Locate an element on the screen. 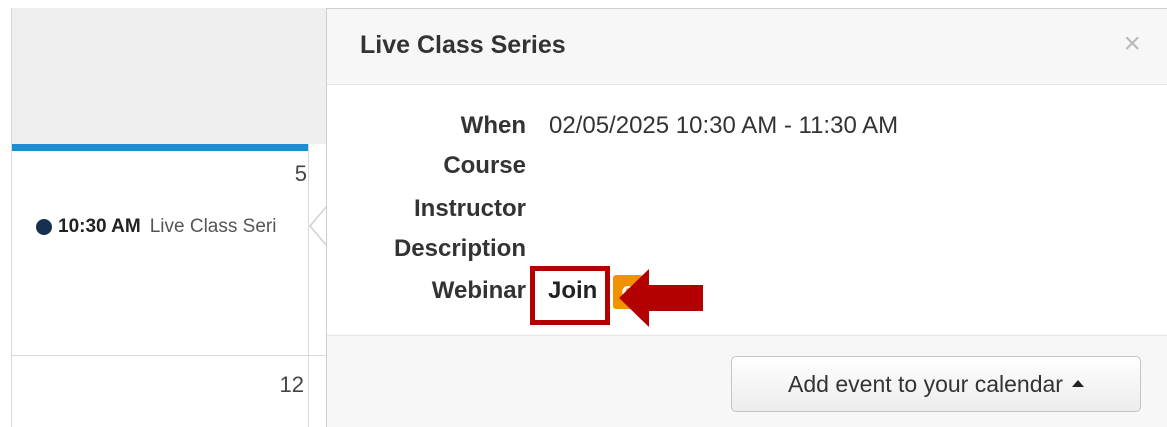 This screenshot has width=1167, height=427. when-label: When is located at coordinates (493, 125).